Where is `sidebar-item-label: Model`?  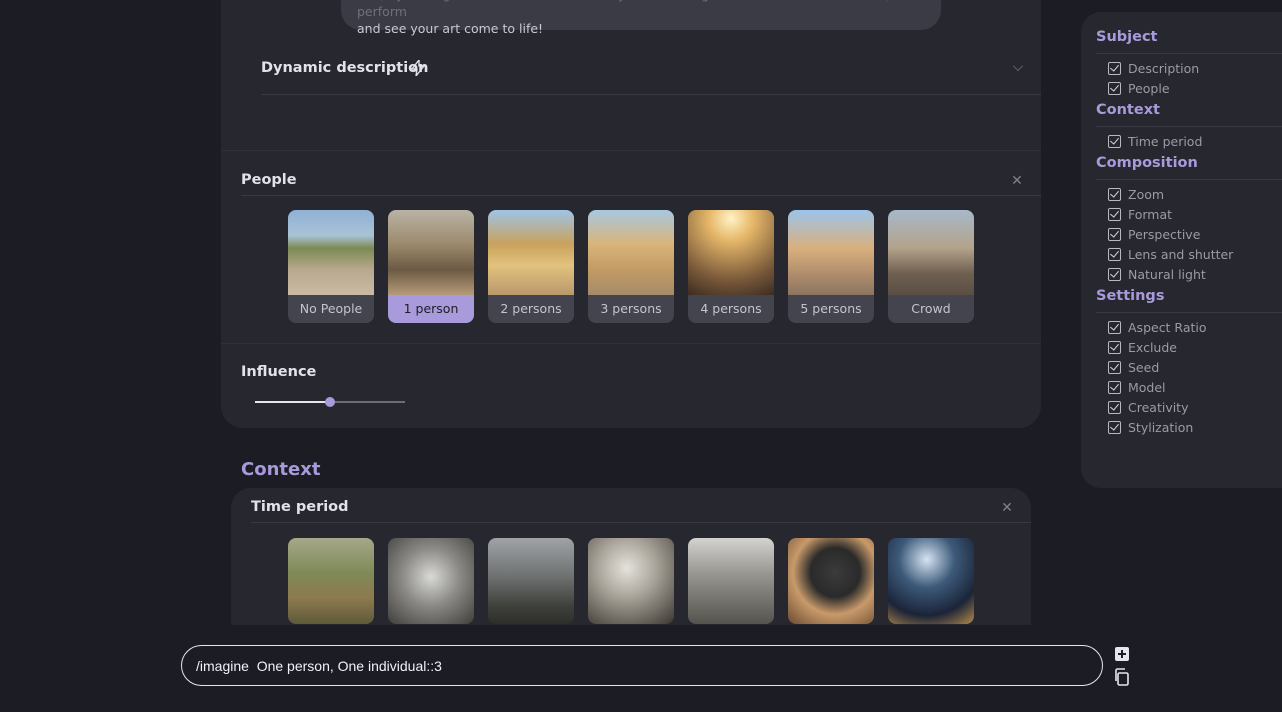 sidebar-item-label: Model is located at coordinates (1147, 387).